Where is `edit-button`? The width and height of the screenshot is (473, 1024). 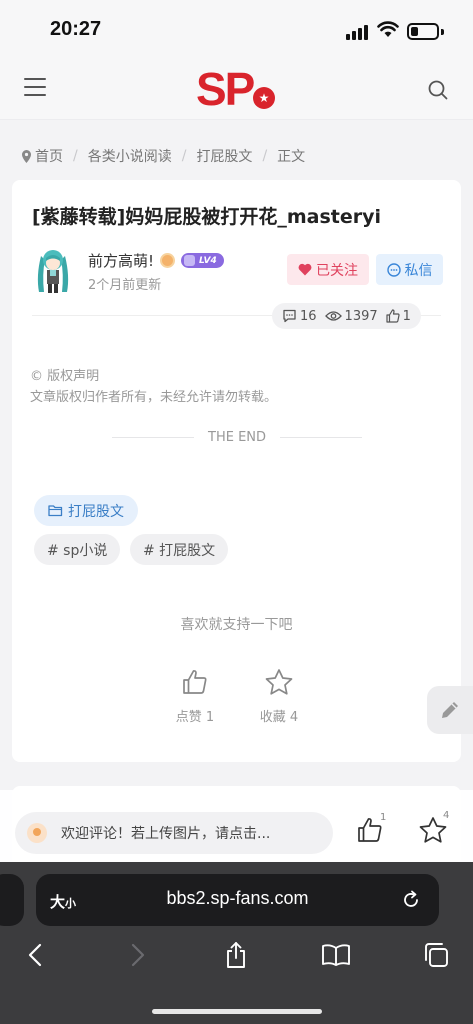
edit-button is located at coordinates (450, 710).